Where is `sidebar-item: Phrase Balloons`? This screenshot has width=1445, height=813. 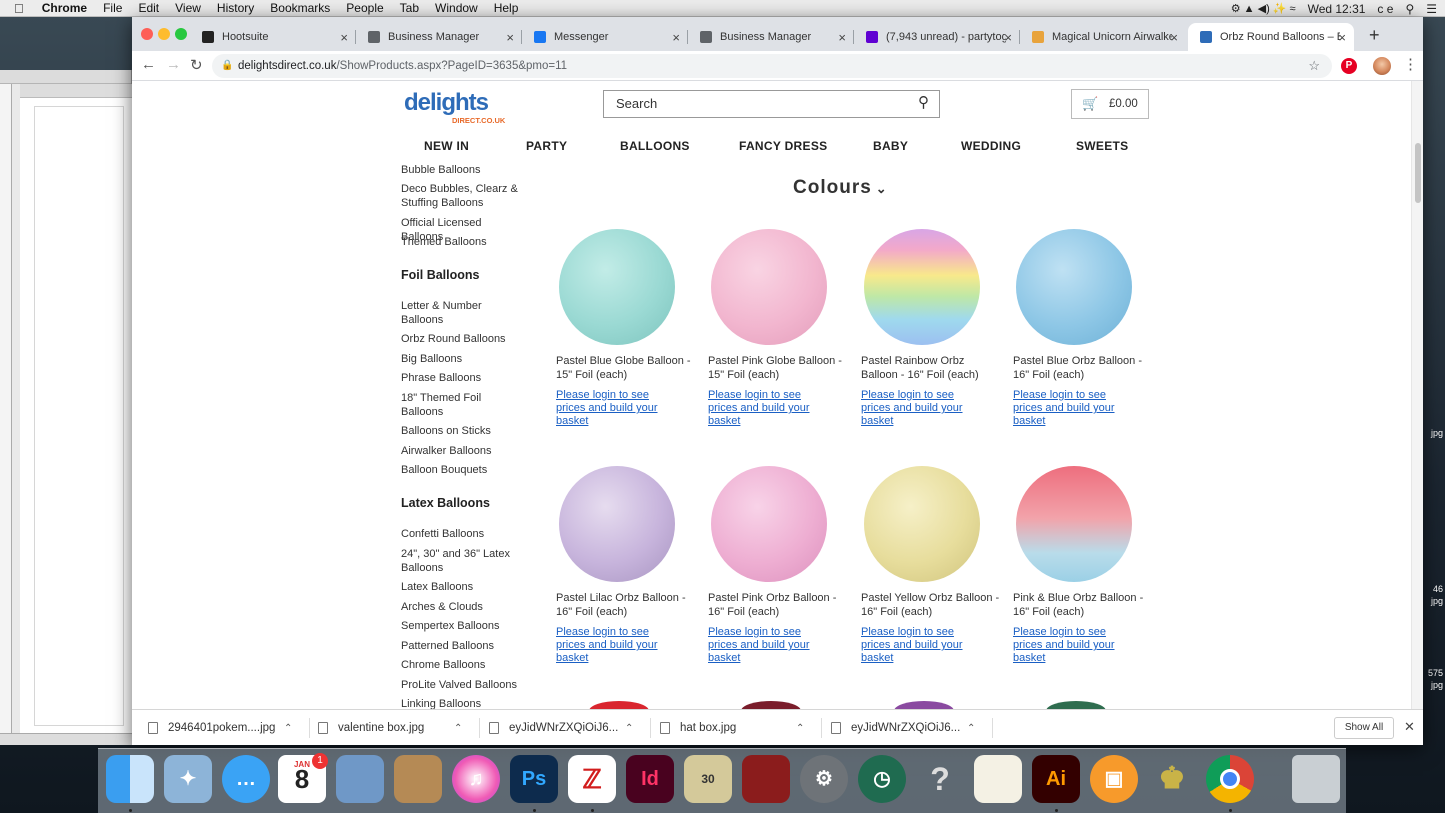 sidebar-item: Phrase Balloons is located at coordinates (463, 379).